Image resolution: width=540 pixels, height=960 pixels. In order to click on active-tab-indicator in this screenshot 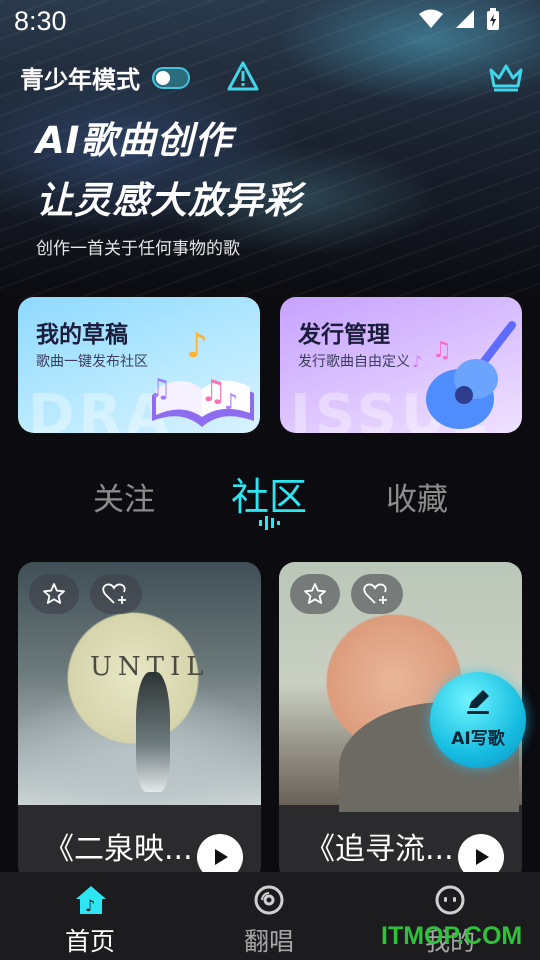, I will do `click(269, 523)`.